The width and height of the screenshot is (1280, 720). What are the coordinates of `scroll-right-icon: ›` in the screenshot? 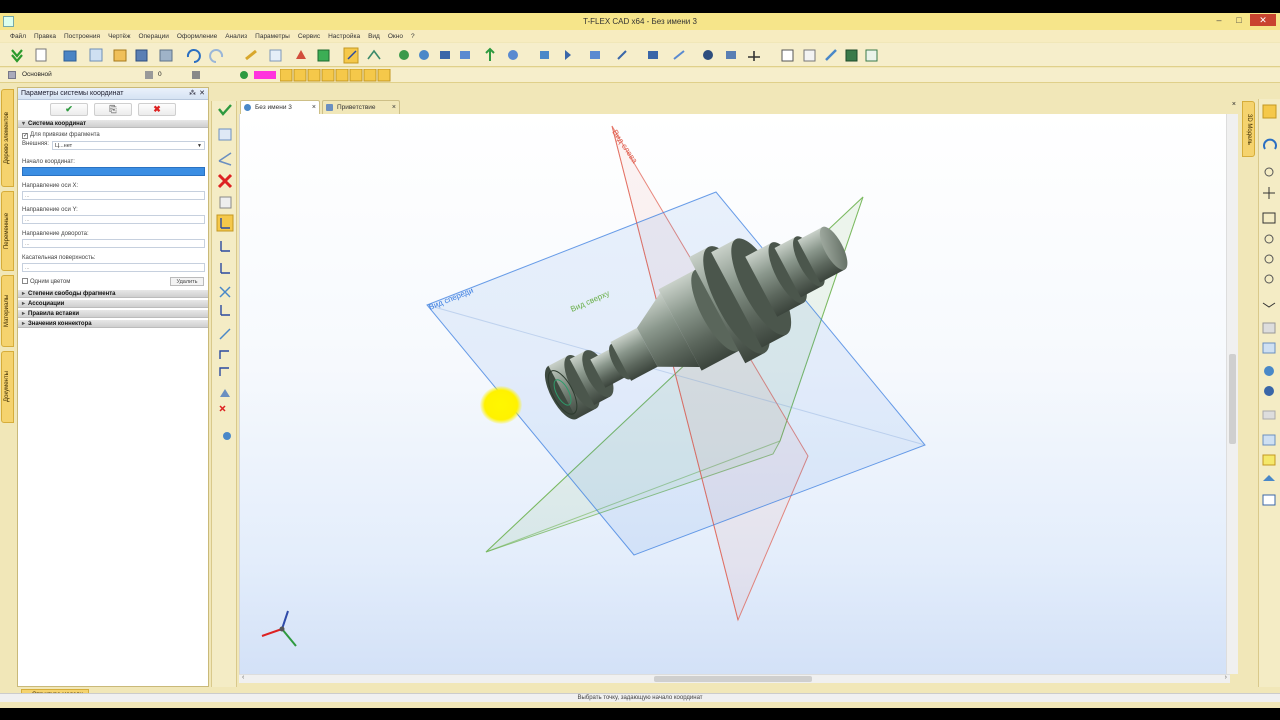 It's located at (1226, 677).